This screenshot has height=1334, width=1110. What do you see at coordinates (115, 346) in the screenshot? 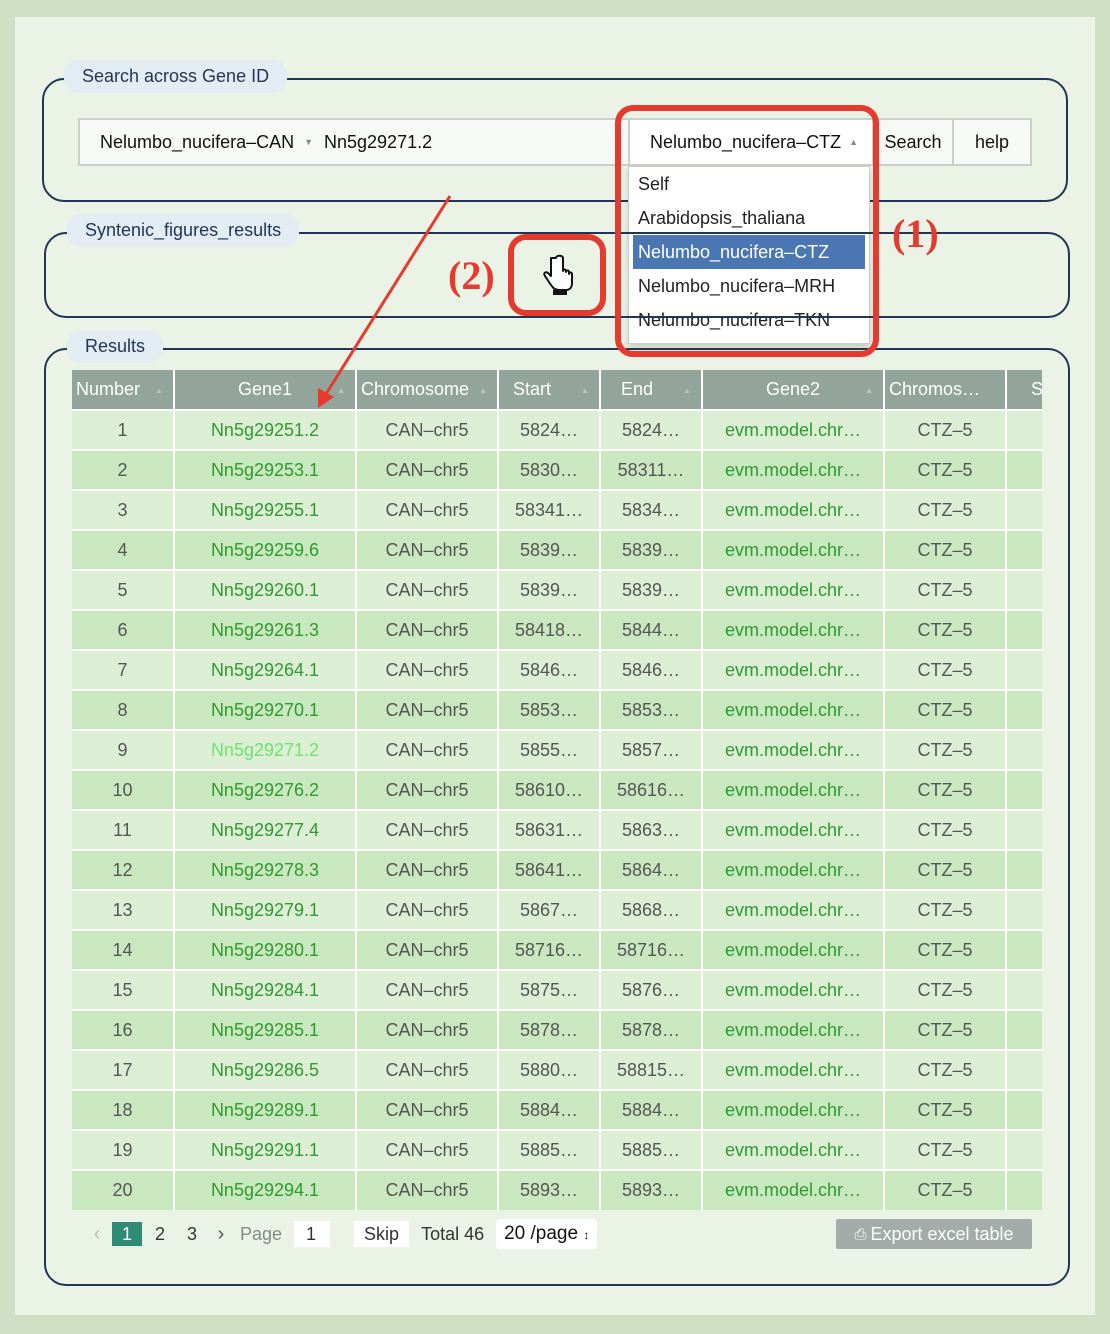
I see `results-panel-legend: Results` at bounding box center [115, 346].